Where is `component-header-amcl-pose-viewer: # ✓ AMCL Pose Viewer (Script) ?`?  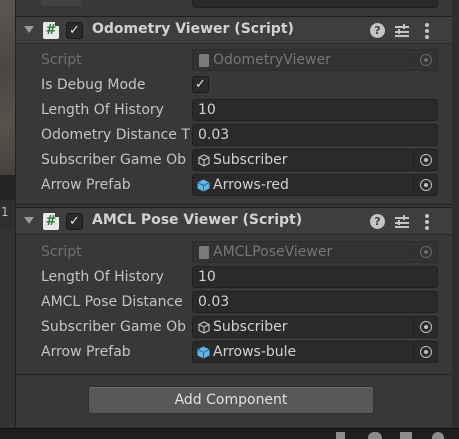
component-header-amcl-pose-viewer: # ✓ AMCL Pose Viewer (Script) ? is located at coordinates (237, 221).